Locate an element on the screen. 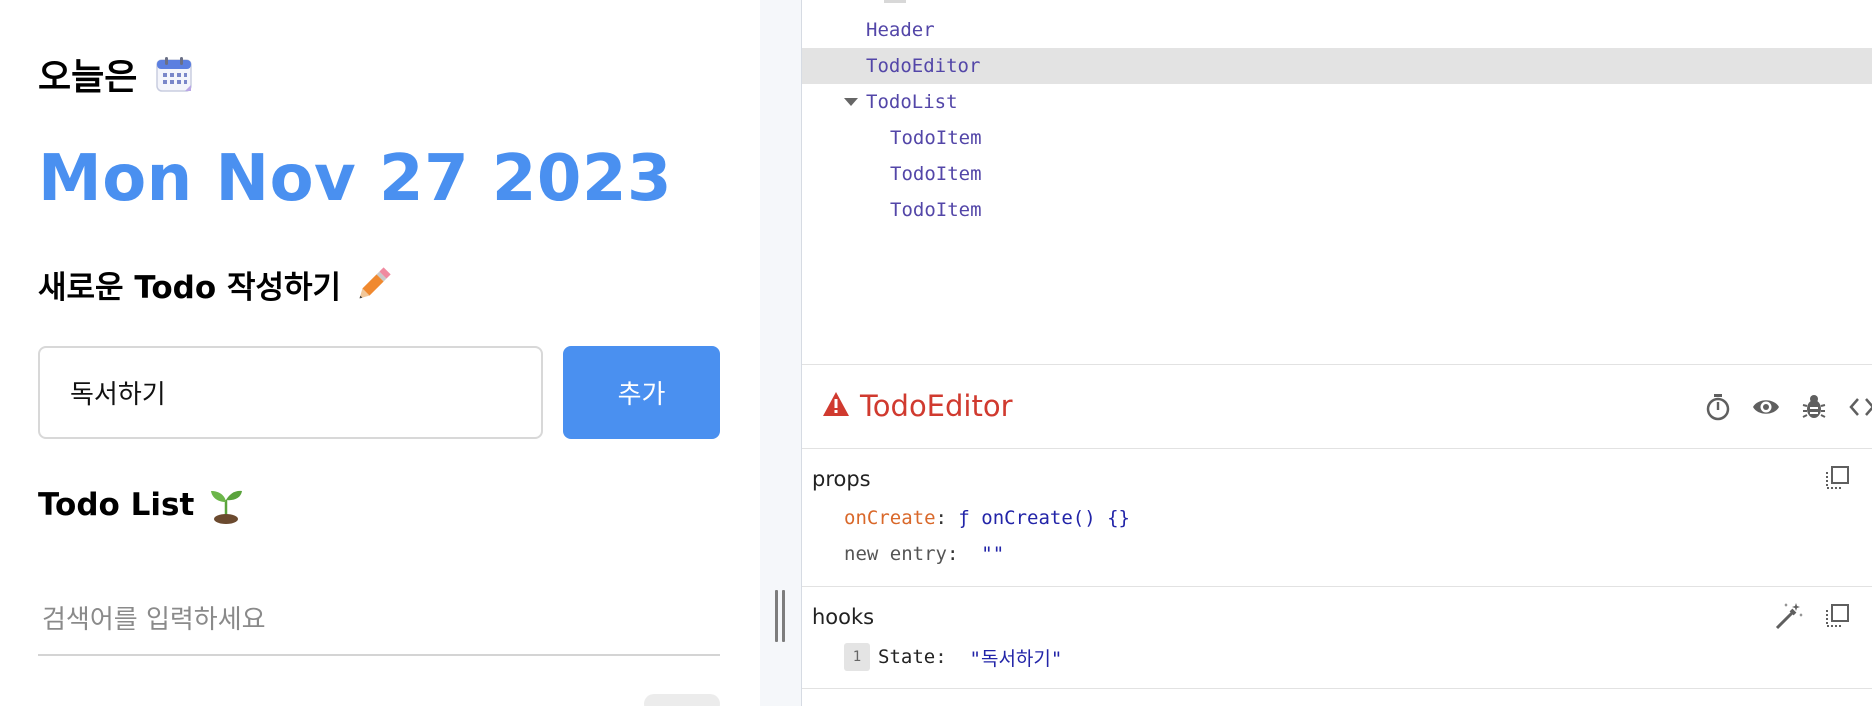 The image size is (1872, 706). resize-handle is located at coordinates (780, 616).